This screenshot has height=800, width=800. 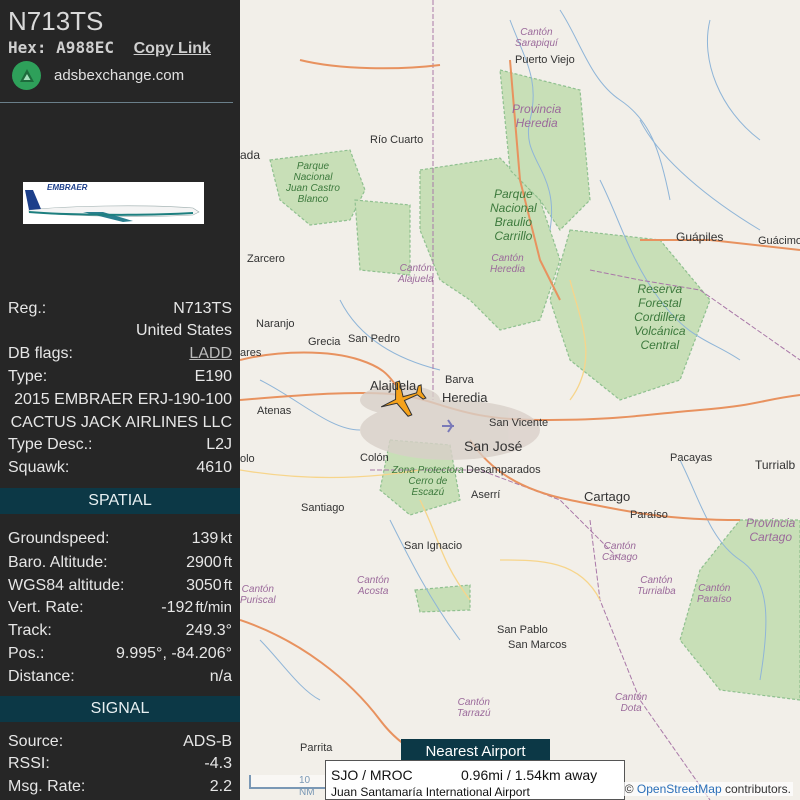 What do you see at coordinates (123, 399) in the screenshot?
I see `model-value: 2015 EMBRAER ERJ-190-100` at bounding box center [123, 399].